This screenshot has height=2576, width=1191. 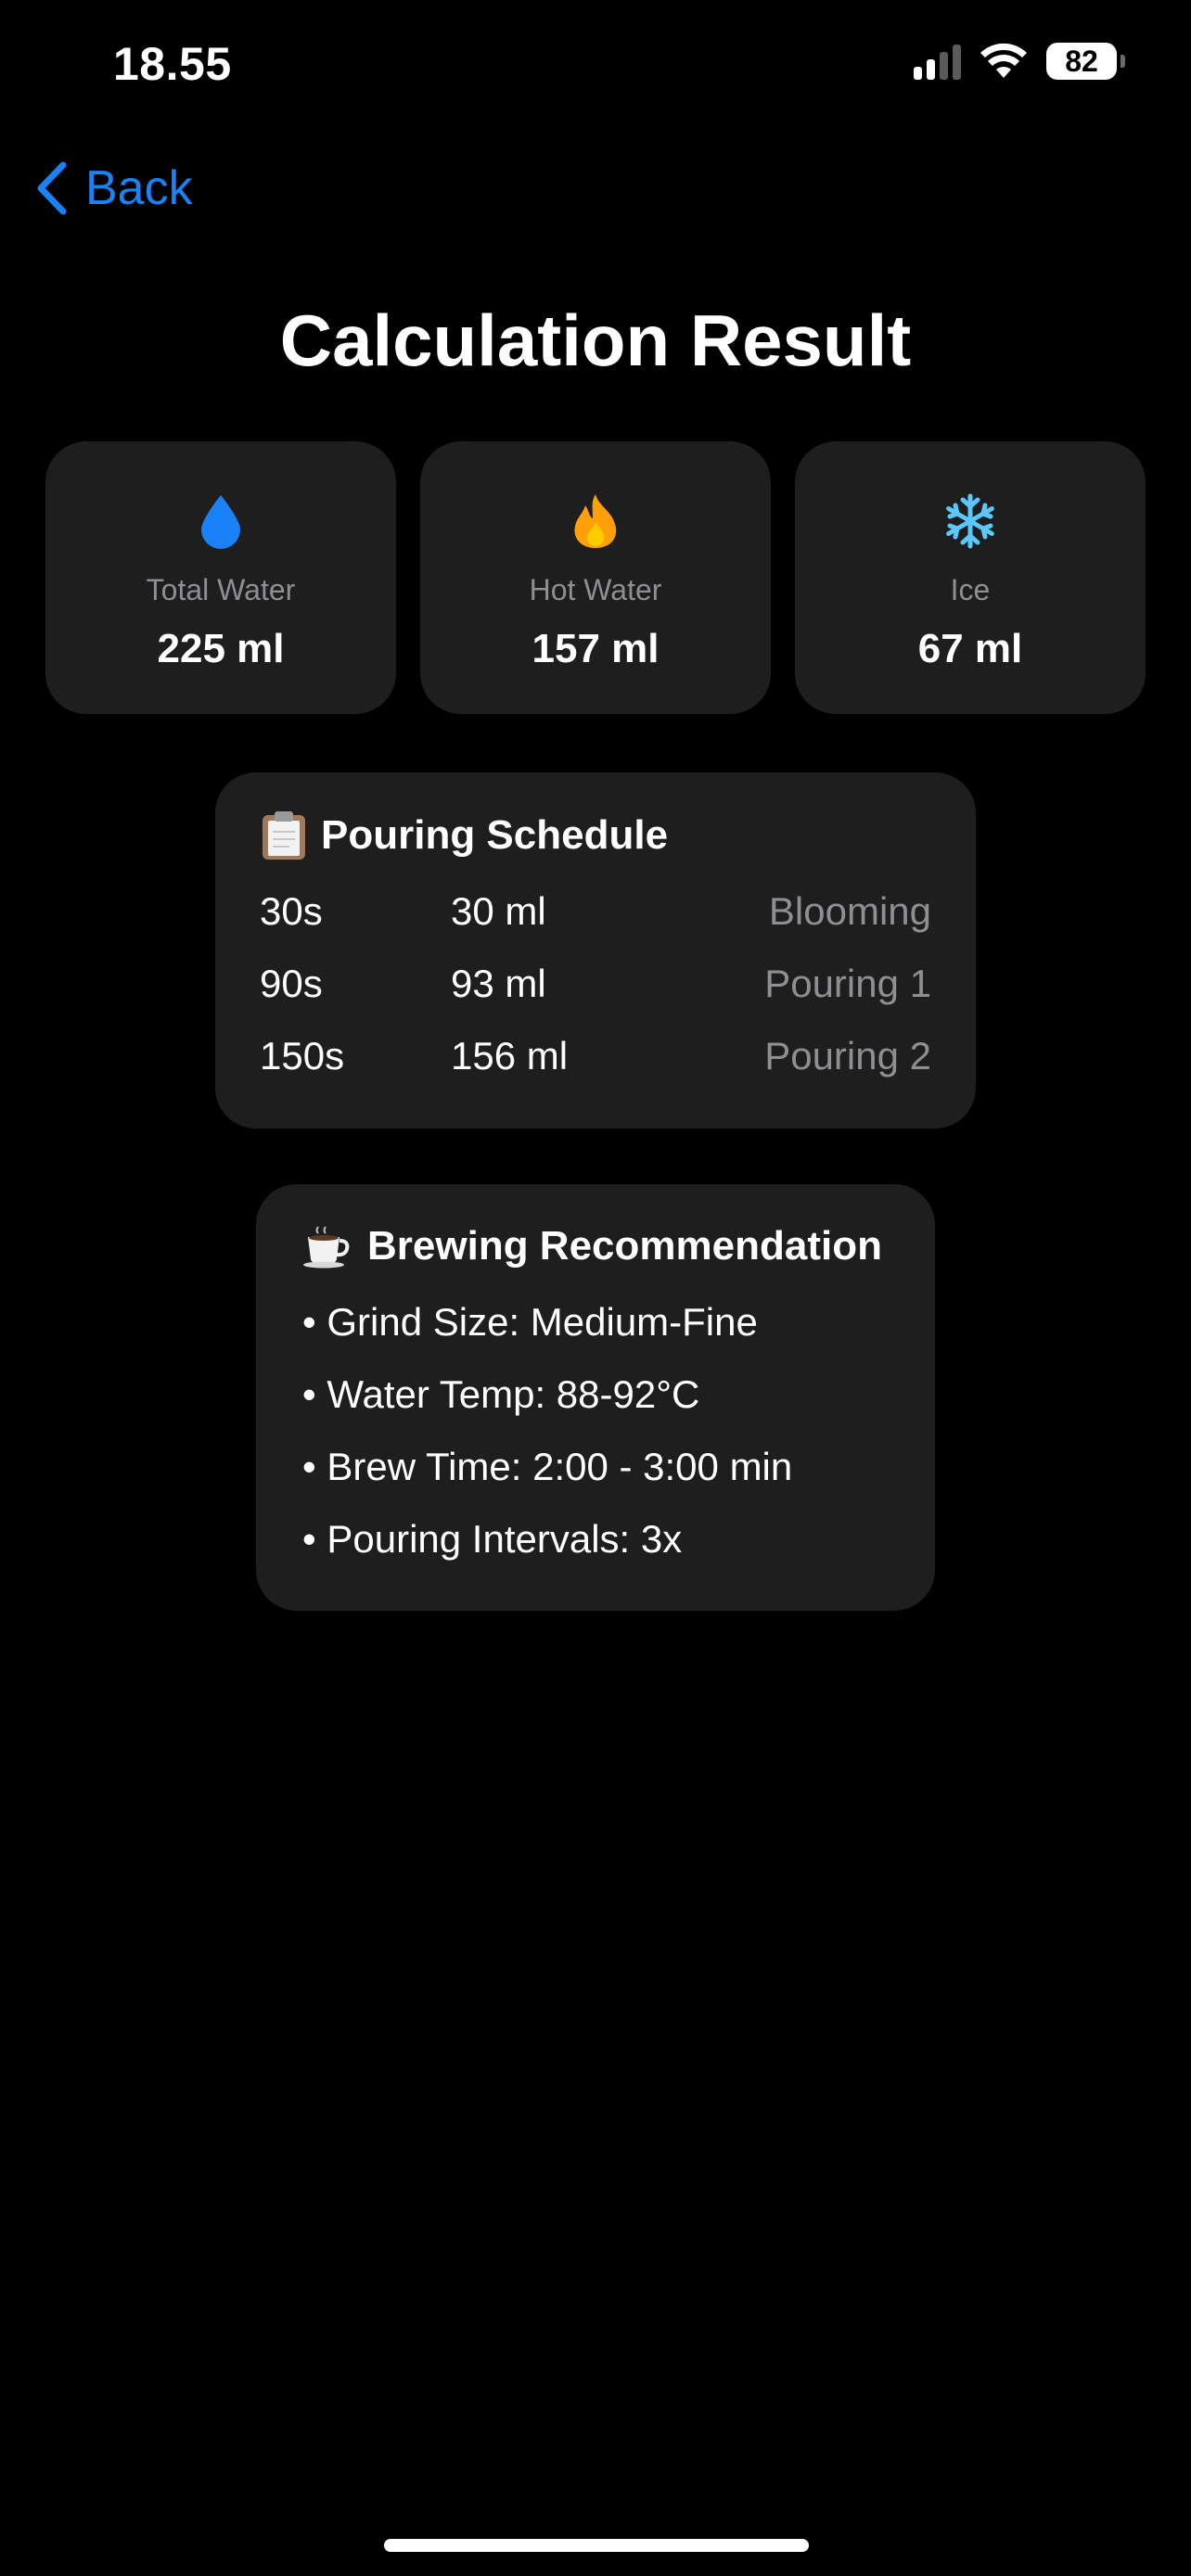 What do you see at coordinates (595, 589) in the screenshot?
I see `stat-label: Hot Water` at bounding box center [595, 589].